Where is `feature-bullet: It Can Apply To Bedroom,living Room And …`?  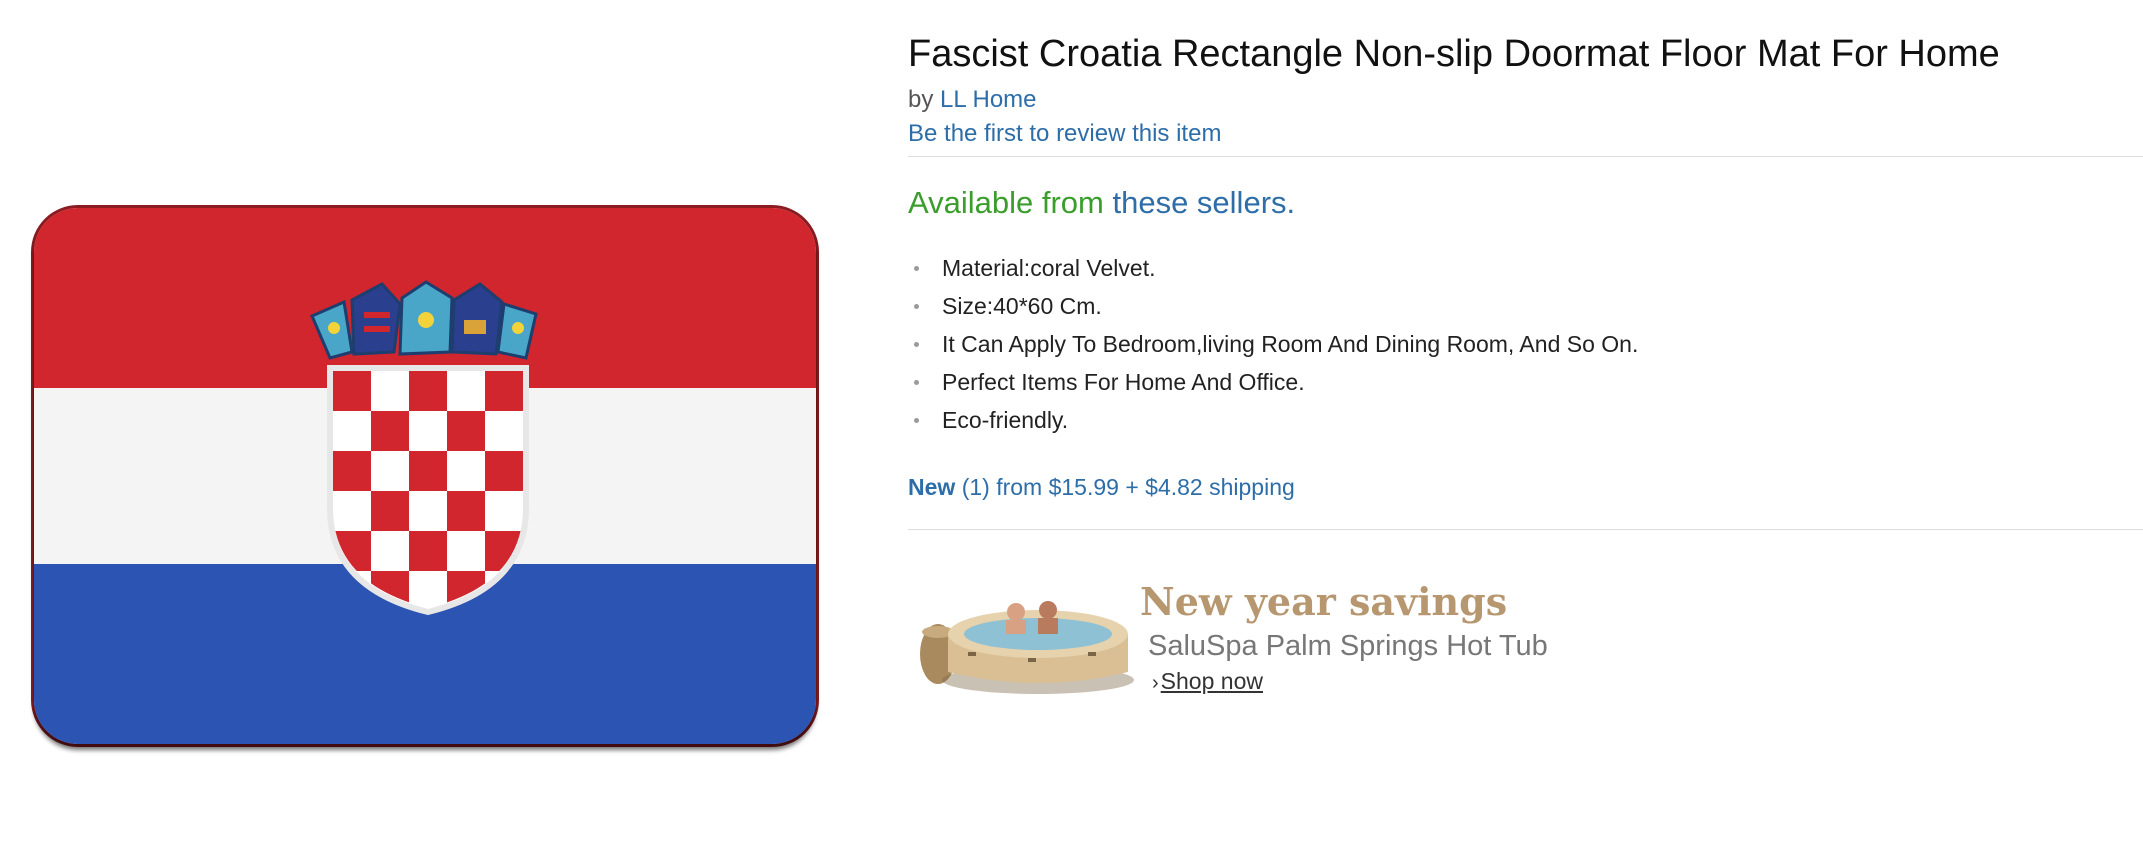 feature-bullet: It Can Apply To Bedroom,living Room And … is located at coordinates (1525, 344).